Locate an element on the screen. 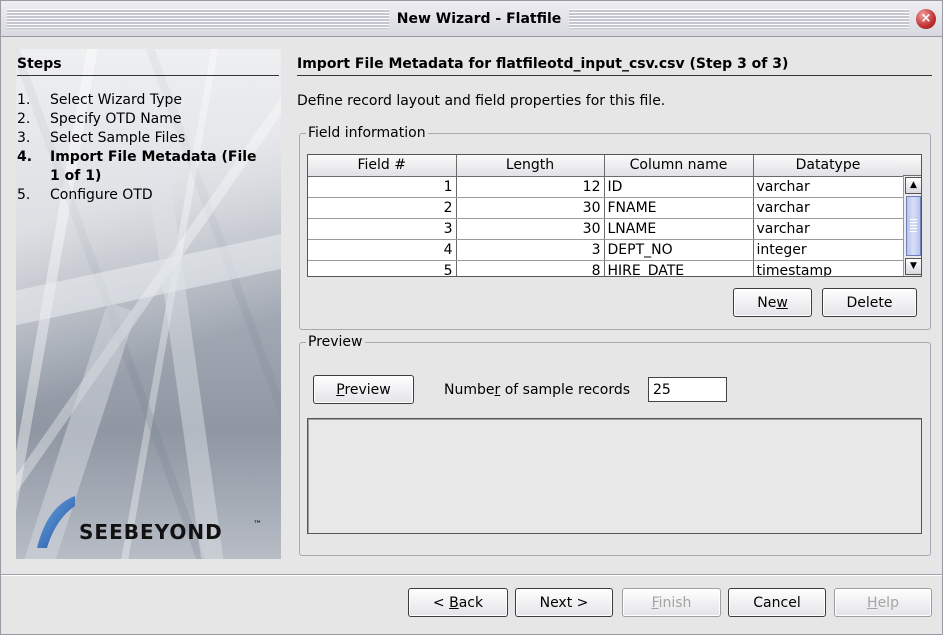 Image resolution: width=943 pixels, height=635 pixels. footer-divider is located at coordinates (471, 575).